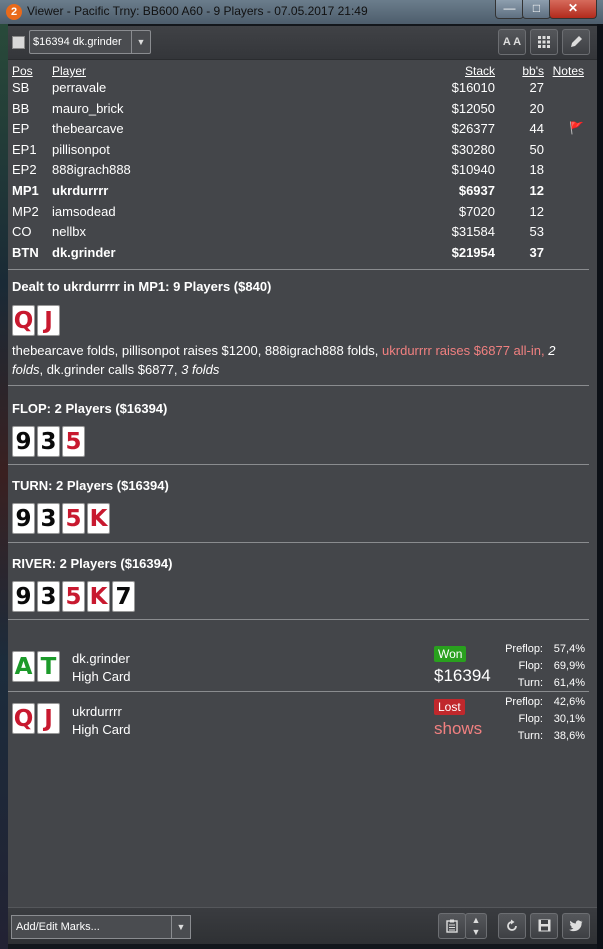  Describe the element at coordinates (463, 350) in the screenshot. I see `action-hero: ukrdurrrr raises $6877 all-in,` at that location.